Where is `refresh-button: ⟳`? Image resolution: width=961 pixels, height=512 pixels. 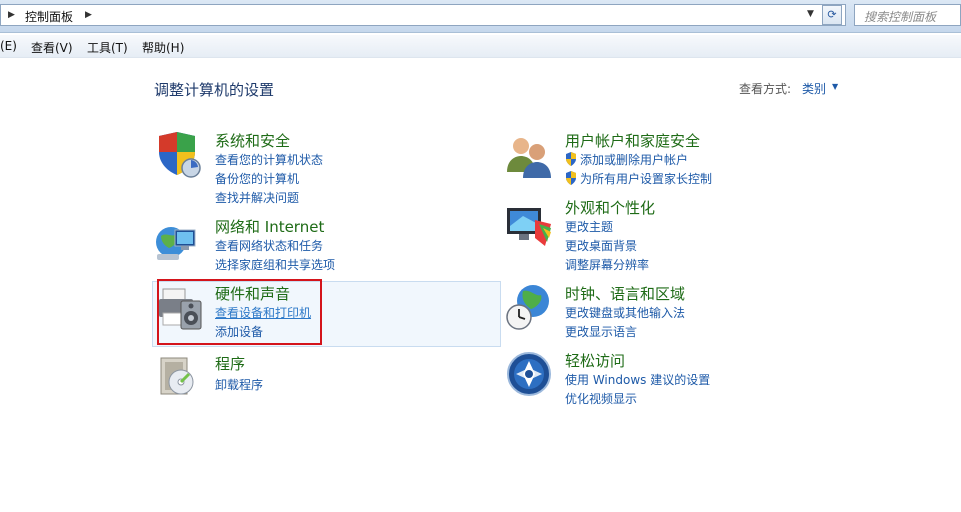 refresh-button: ⟳ is located at coordinates (832, 15).